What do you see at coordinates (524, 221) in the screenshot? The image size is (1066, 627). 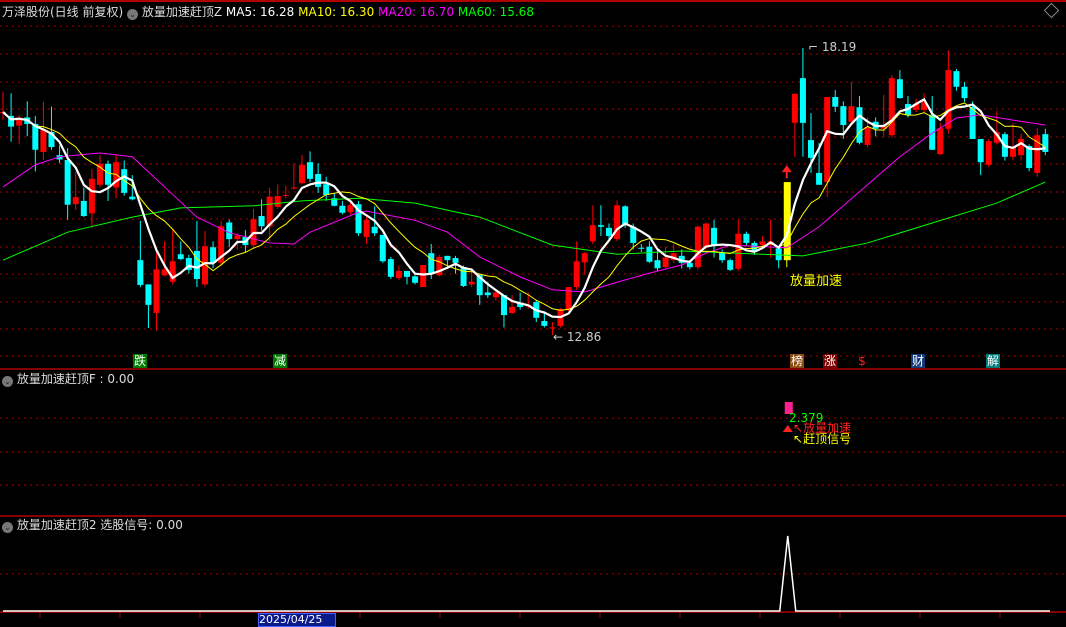 I see `ma60-line` at bounding box center [524, 221].